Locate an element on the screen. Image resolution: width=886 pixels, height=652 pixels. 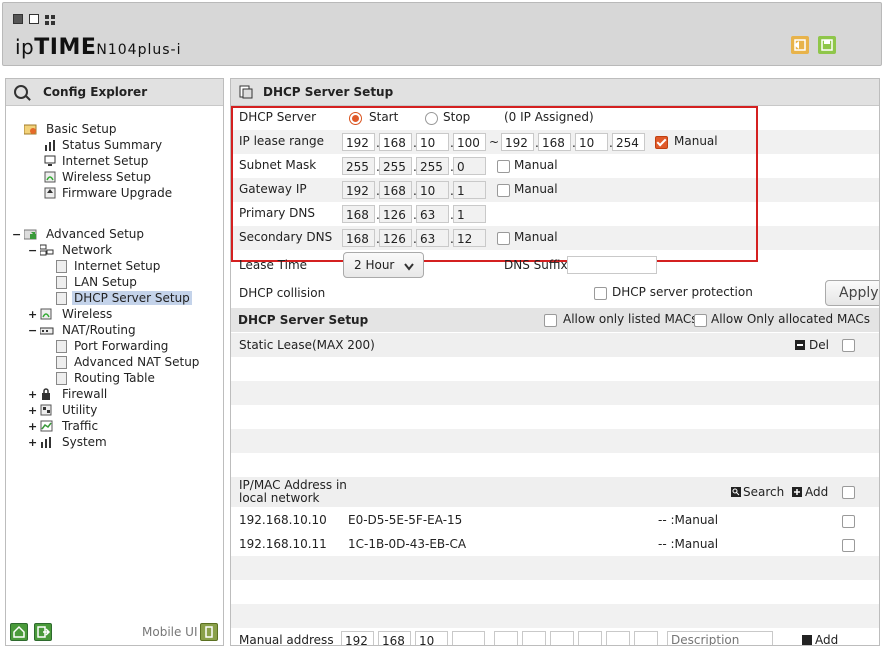
tree-traffic: Traffic is located at coordinates (69, 426).